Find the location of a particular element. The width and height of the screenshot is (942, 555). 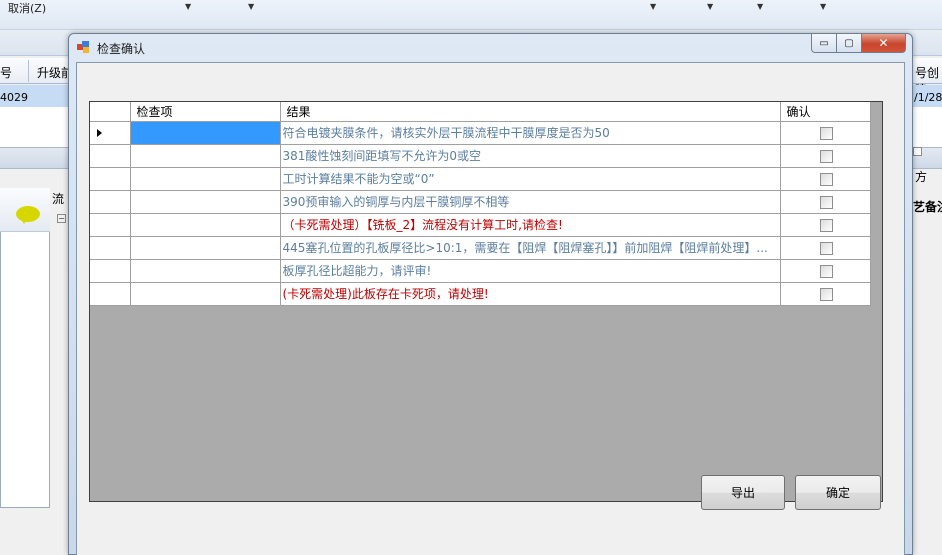

result-cell: (卡死需处理)此板存在卡死项，请处理! is located at coordinates (530, 294).